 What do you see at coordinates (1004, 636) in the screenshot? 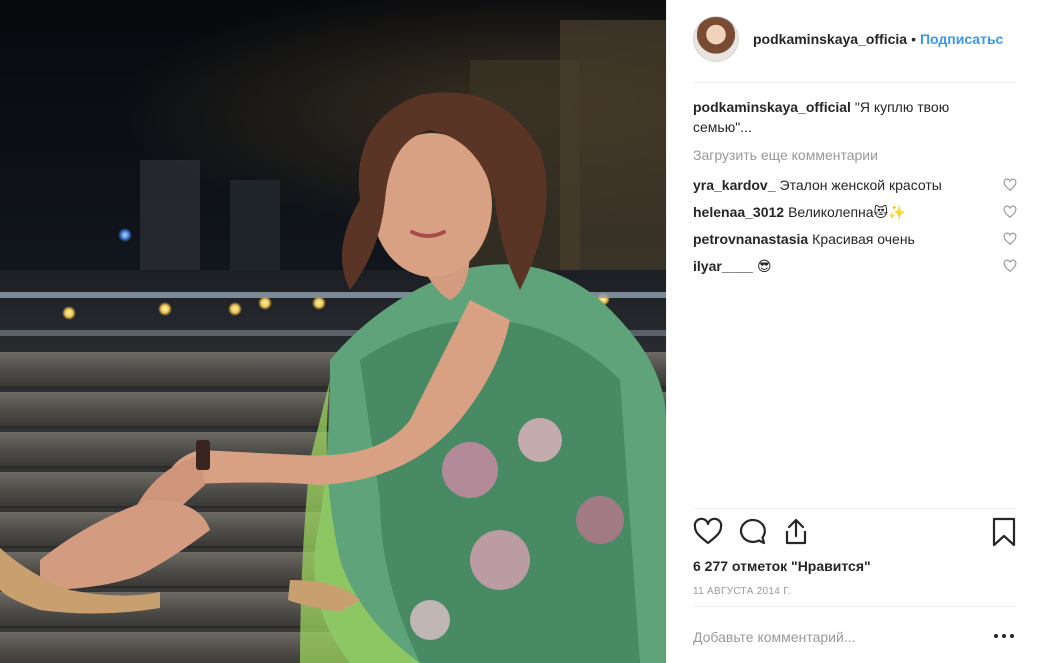
I see `more-options-icon` at bounding box center [1004, 636].